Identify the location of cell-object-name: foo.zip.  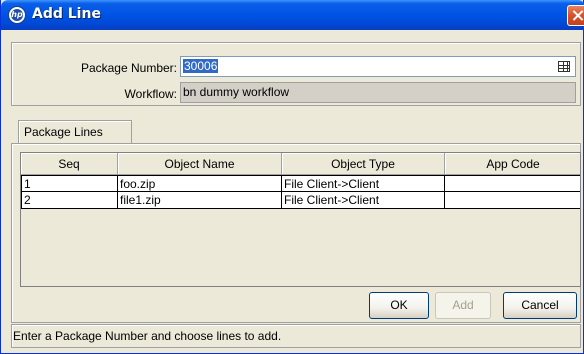
(200, 183).